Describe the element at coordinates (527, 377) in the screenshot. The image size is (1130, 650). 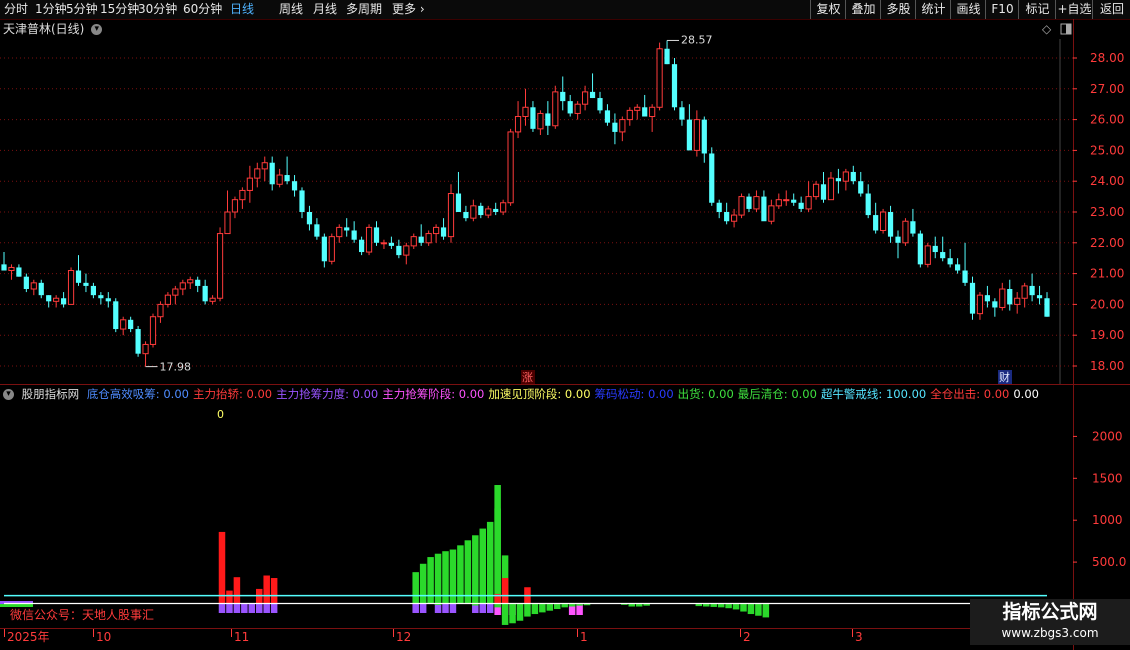
I see `zhang-badge-label: 涨` at that location.